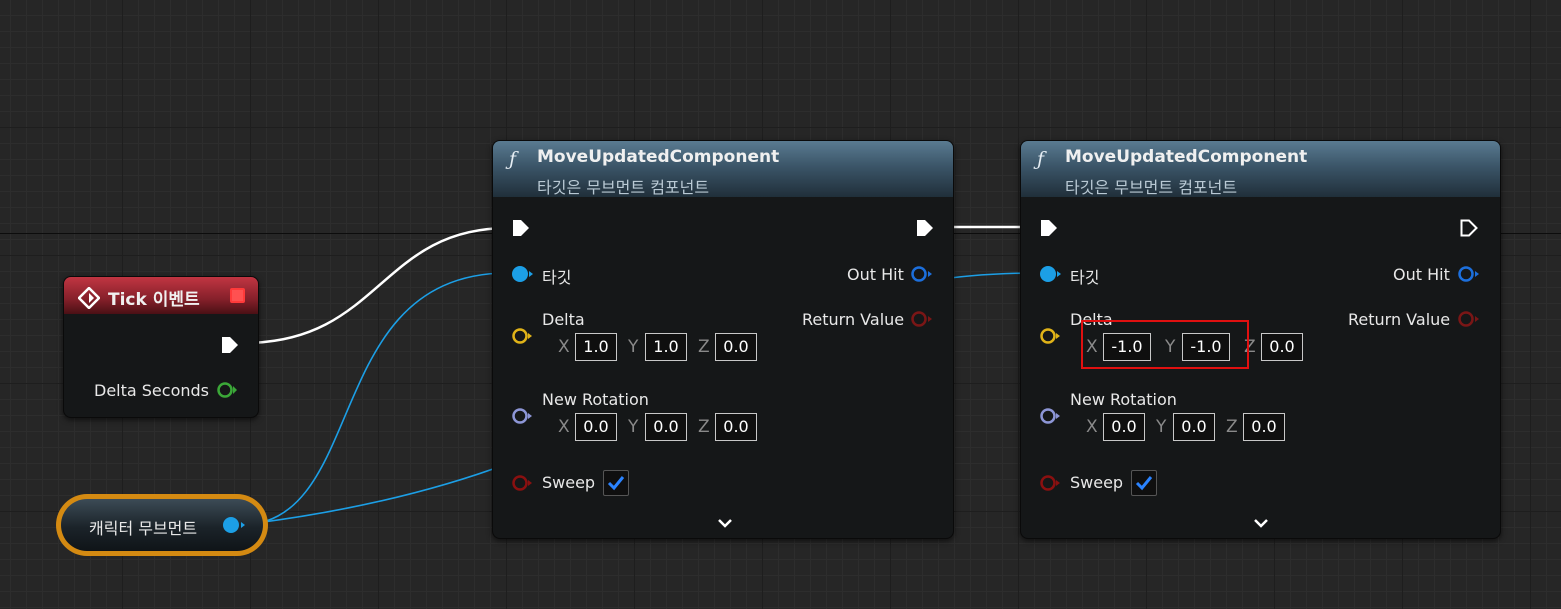  Describe the element at coordinates (1261, 524) in the screenshot. I see `node2-expand-chevron-icon` at that location.